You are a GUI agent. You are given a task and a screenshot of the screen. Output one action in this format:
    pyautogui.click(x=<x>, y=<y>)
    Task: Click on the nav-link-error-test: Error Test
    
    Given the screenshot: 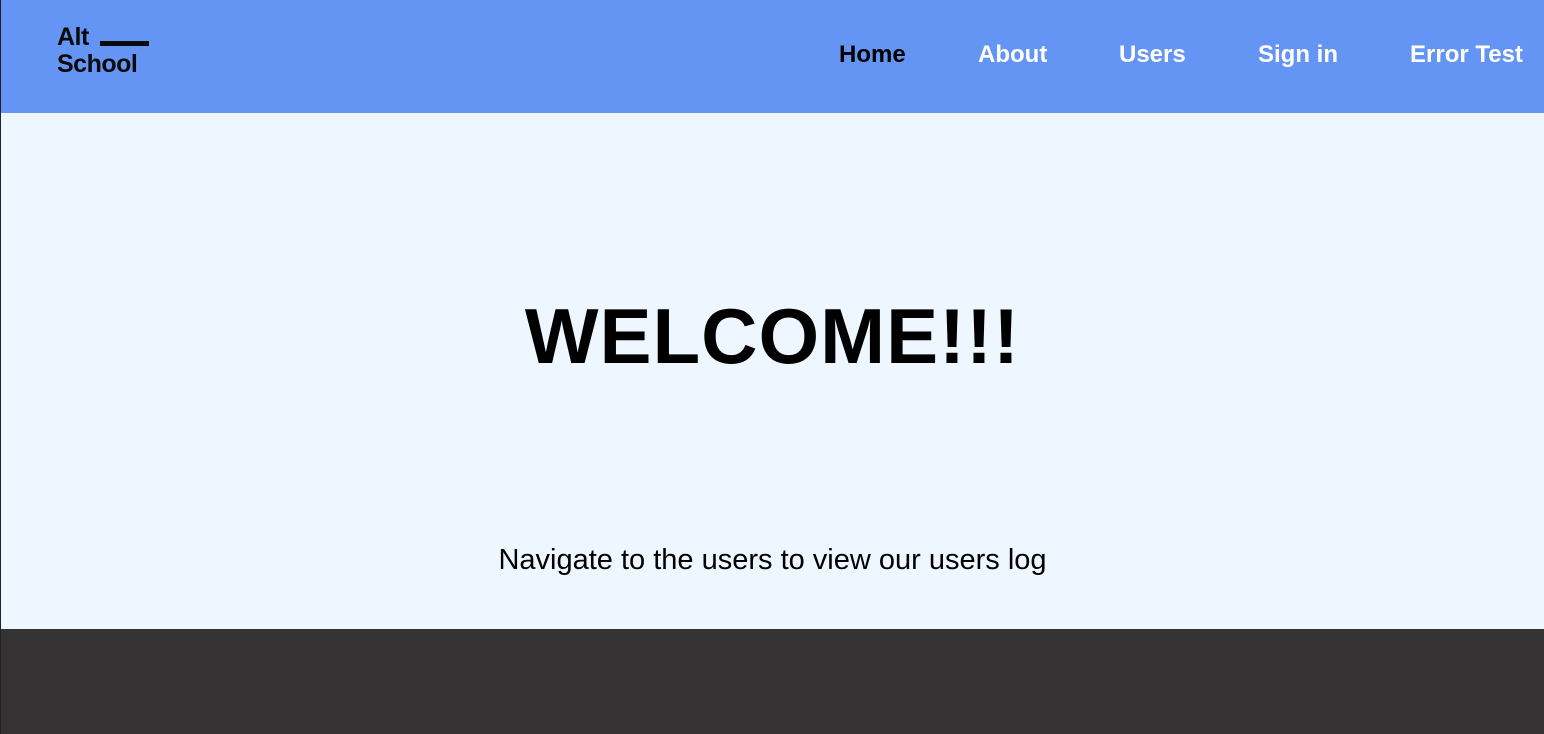 What is the action you would take?
    pyautogui.click(x=1466, y=55)
    